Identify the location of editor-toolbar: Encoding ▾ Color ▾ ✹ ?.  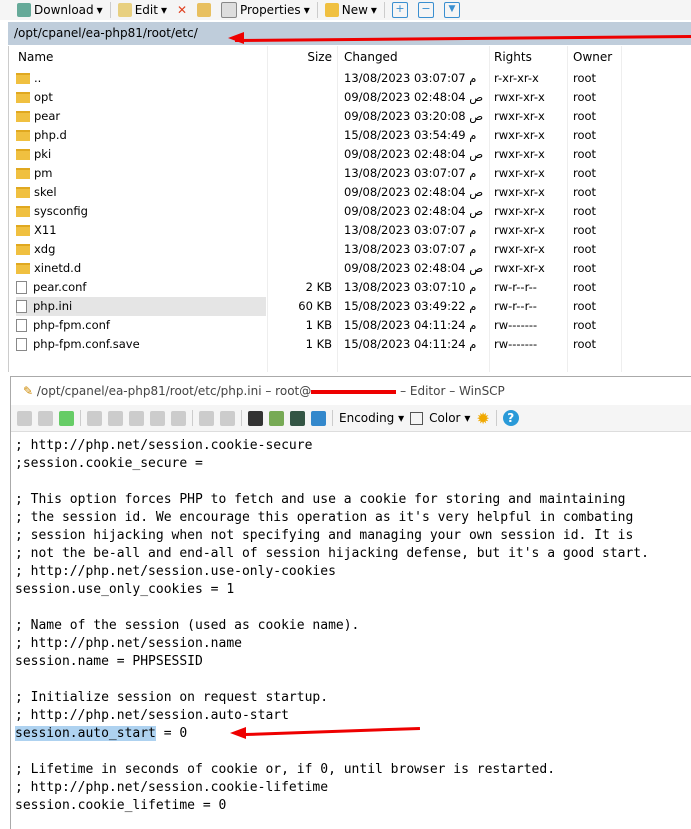
(351, 418).